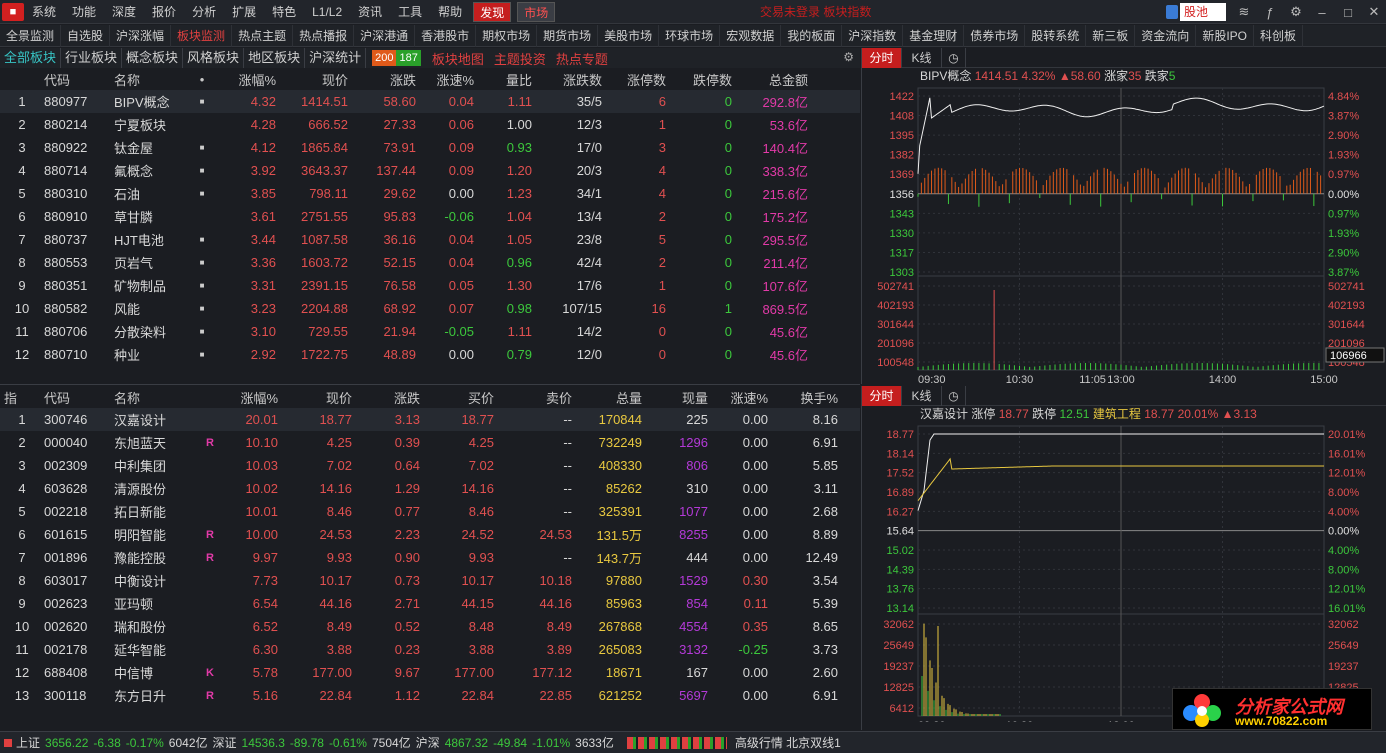 The image size is (1386, 753). I want to click on board-link-1: 主题投资, so click(520, 58).